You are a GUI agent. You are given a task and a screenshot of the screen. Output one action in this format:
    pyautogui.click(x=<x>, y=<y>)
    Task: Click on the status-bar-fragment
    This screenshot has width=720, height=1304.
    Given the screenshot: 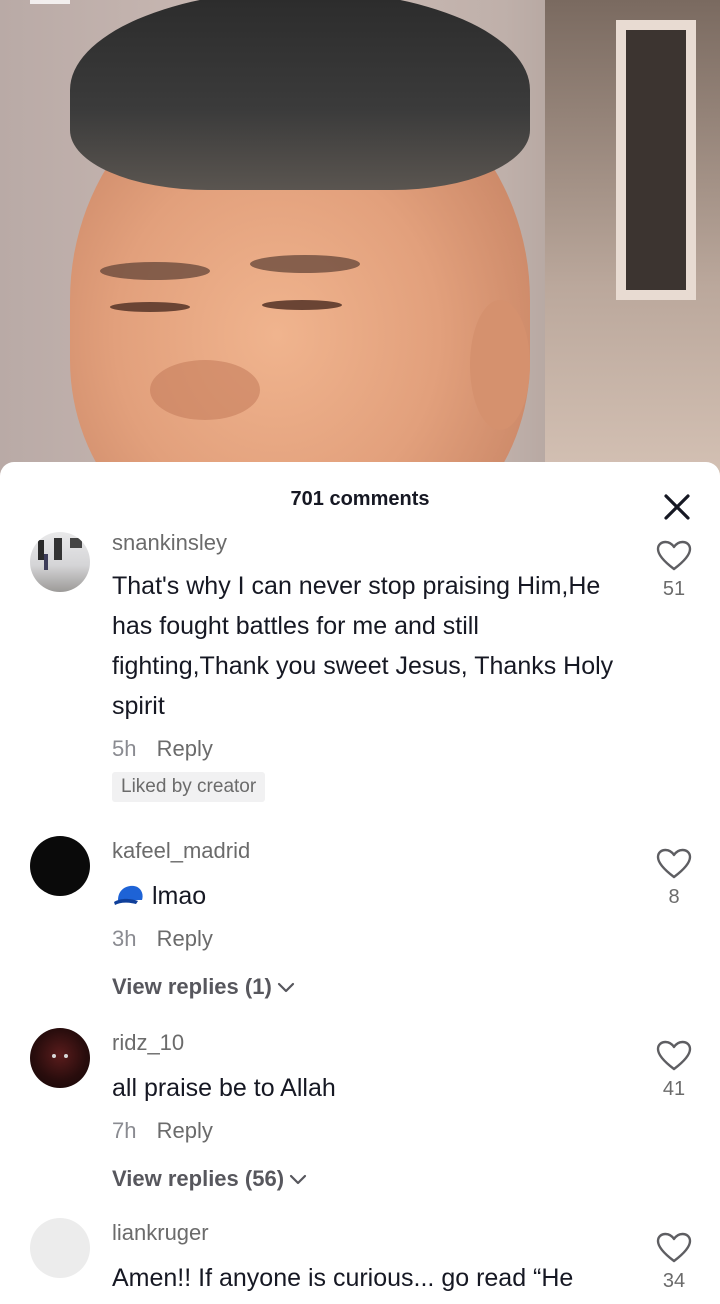 What is the action you would take?
    pyautogui.click(x=50, y=2)
    